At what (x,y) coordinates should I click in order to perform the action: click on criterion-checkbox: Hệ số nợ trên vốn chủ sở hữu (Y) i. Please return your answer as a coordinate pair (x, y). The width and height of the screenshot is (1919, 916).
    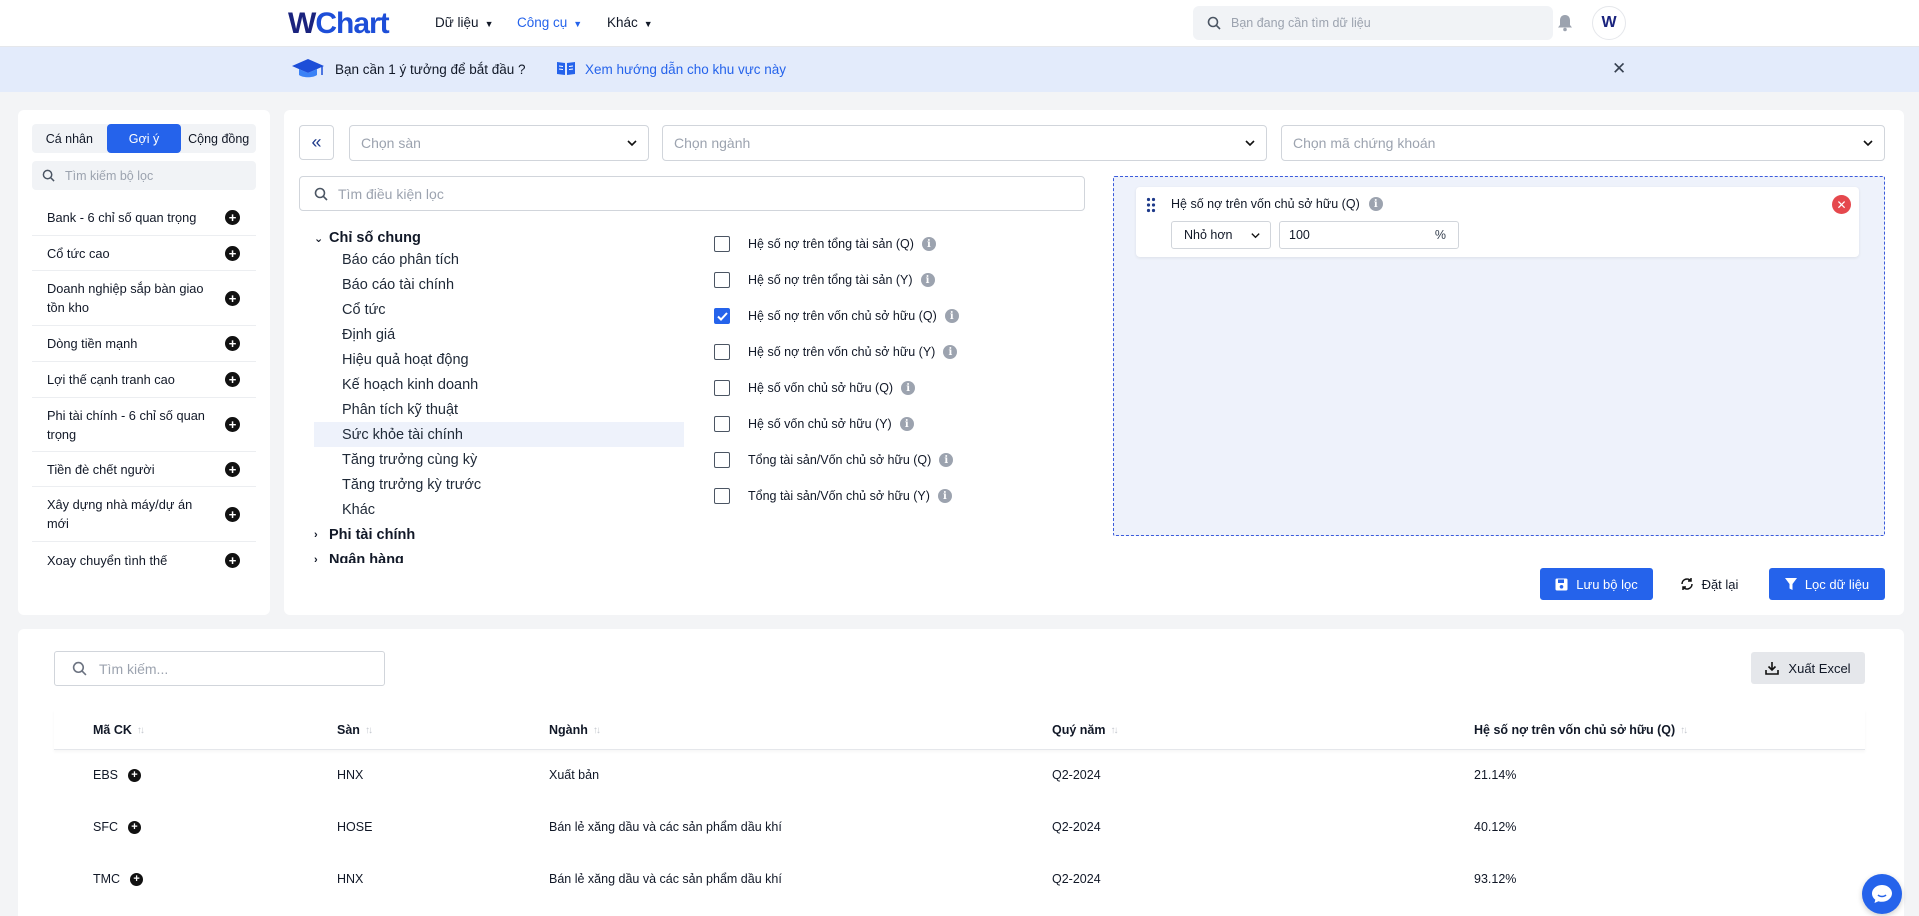
    Looking at the image, I should click on (874, 352).